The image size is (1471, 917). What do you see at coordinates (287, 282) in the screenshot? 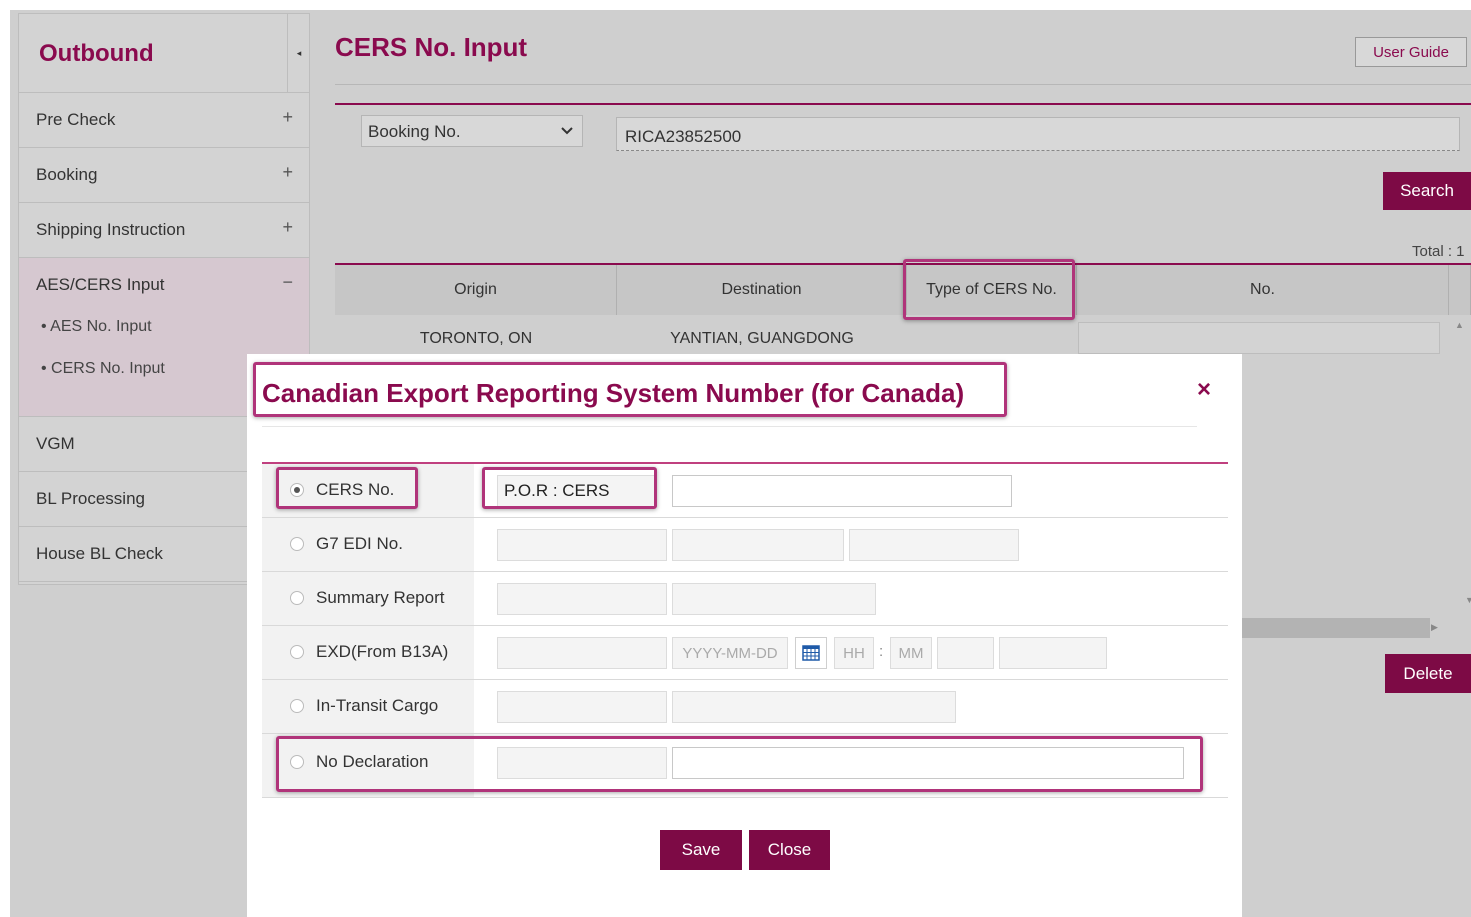
I see `collapse-icon: −` at bounding box center [287, 282].